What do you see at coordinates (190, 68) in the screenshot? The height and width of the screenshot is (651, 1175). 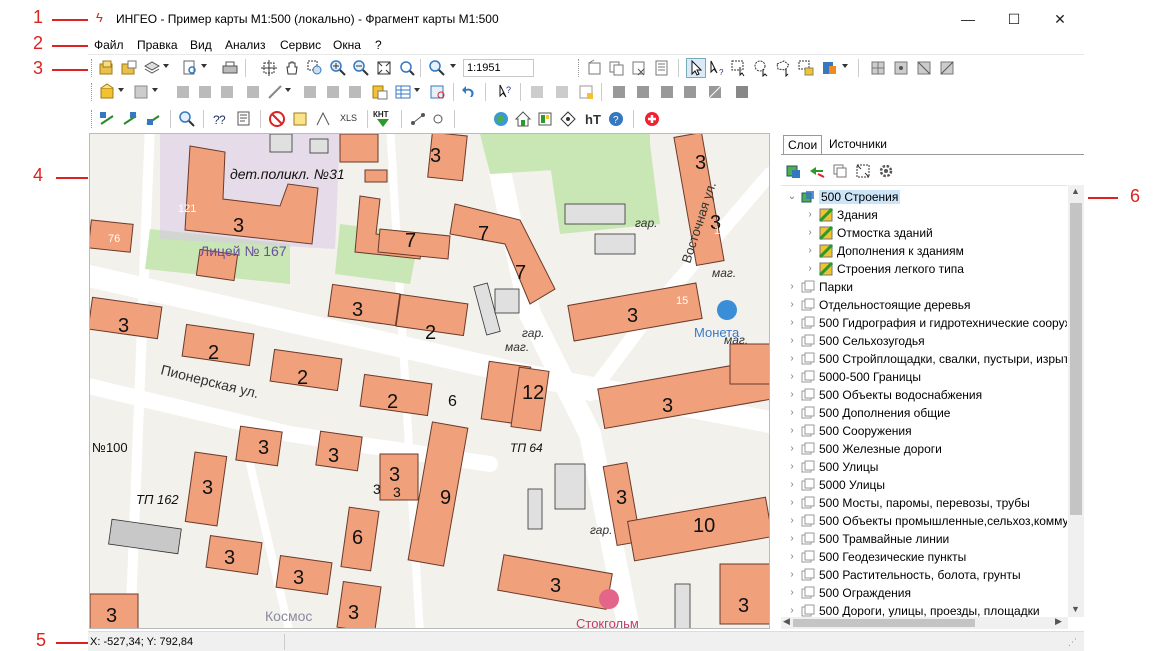 I see `print-preview-icon` at bounding box center [190, 68].